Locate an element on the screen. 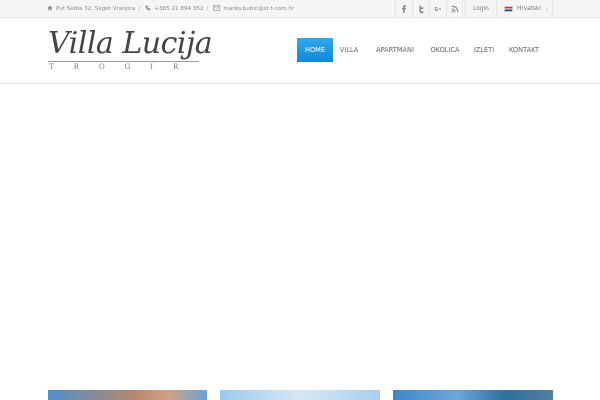 This screenshot has width=600, height=400. feature-image-surroundings is located at coordinates (473, 395).